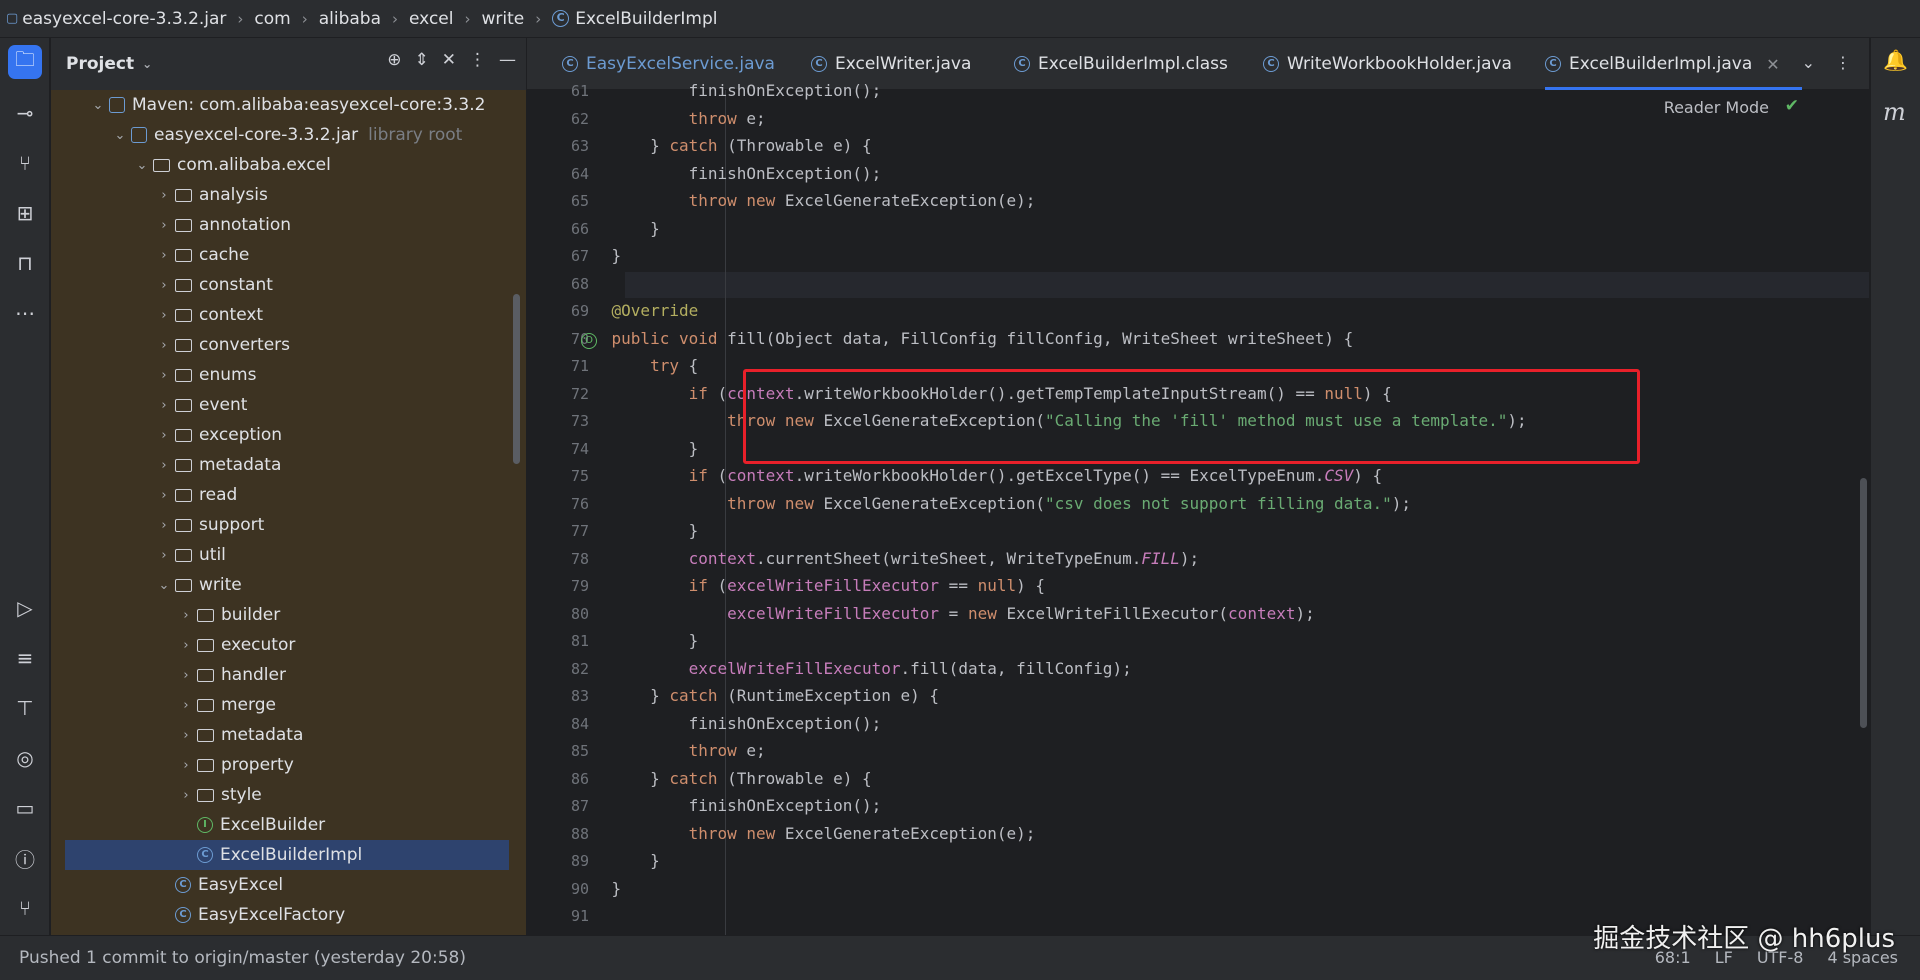  What do you see at coordinates (197, 585) in the screenshot?
I see `tree-item-write: ⌄ write` at bounding box center [197, 585].